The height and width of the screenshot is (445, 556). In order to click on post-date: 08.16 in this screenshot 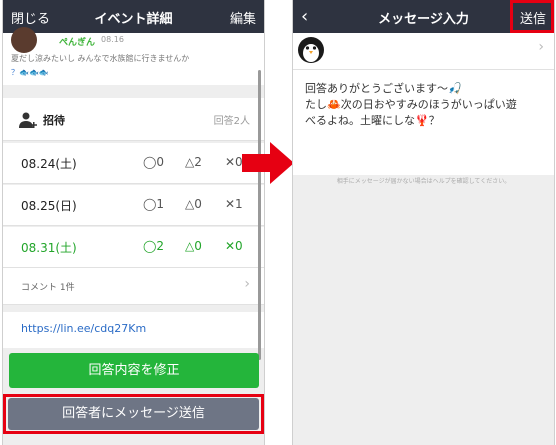, I will do `click(112, 39)`.